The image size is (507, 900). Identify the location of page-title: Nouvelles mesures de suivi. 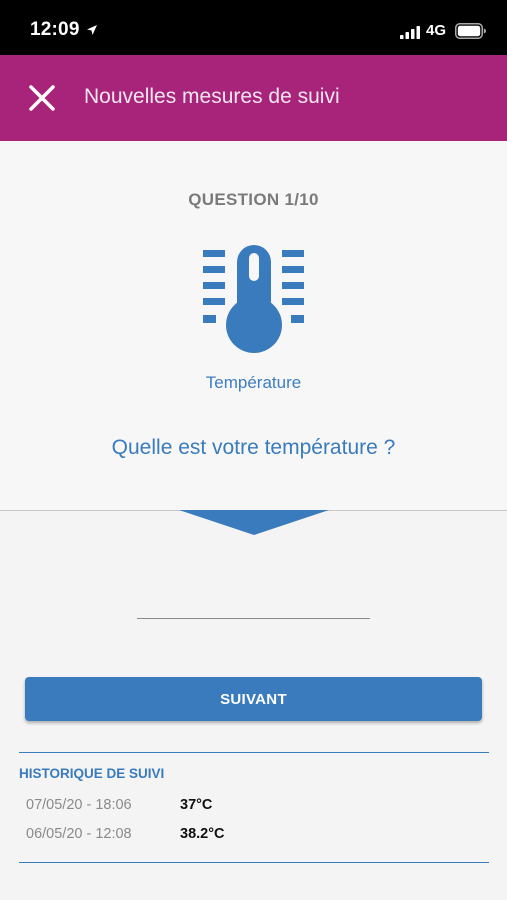
(212, 96).